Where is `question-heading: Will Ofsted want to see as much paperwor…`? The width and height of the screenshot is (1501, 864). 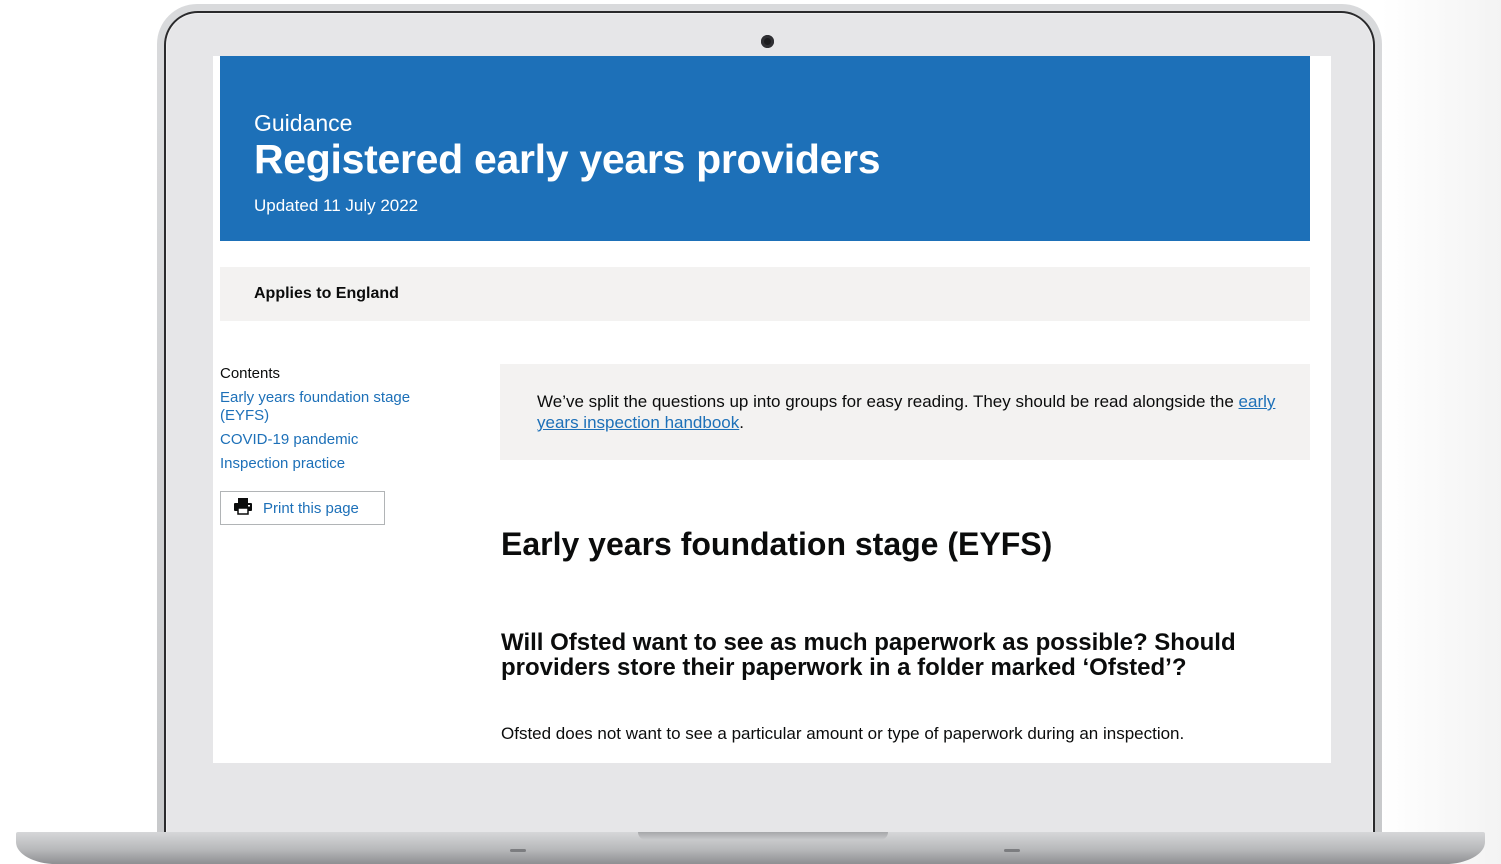 question-heading: Will Ofsted want to see as much paperwor… is located at coordinates (868, 655).